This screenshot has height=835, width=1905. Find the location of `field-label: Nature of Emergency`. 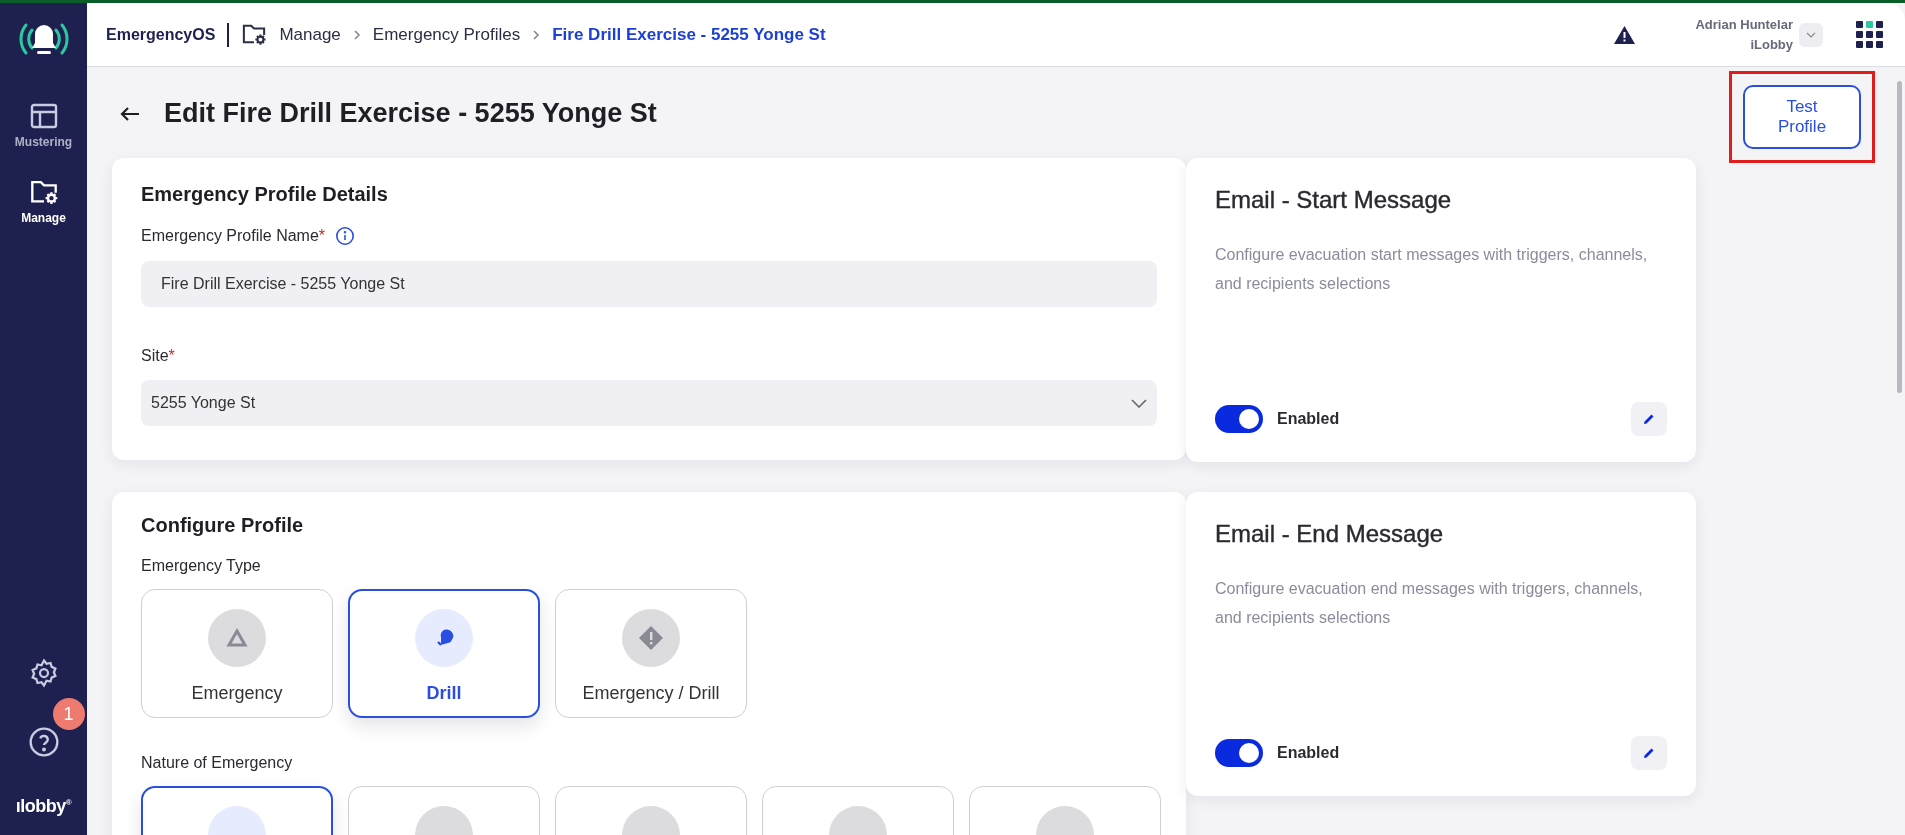

field-label: Nature of Emergency is located at coordinates (217, 763).